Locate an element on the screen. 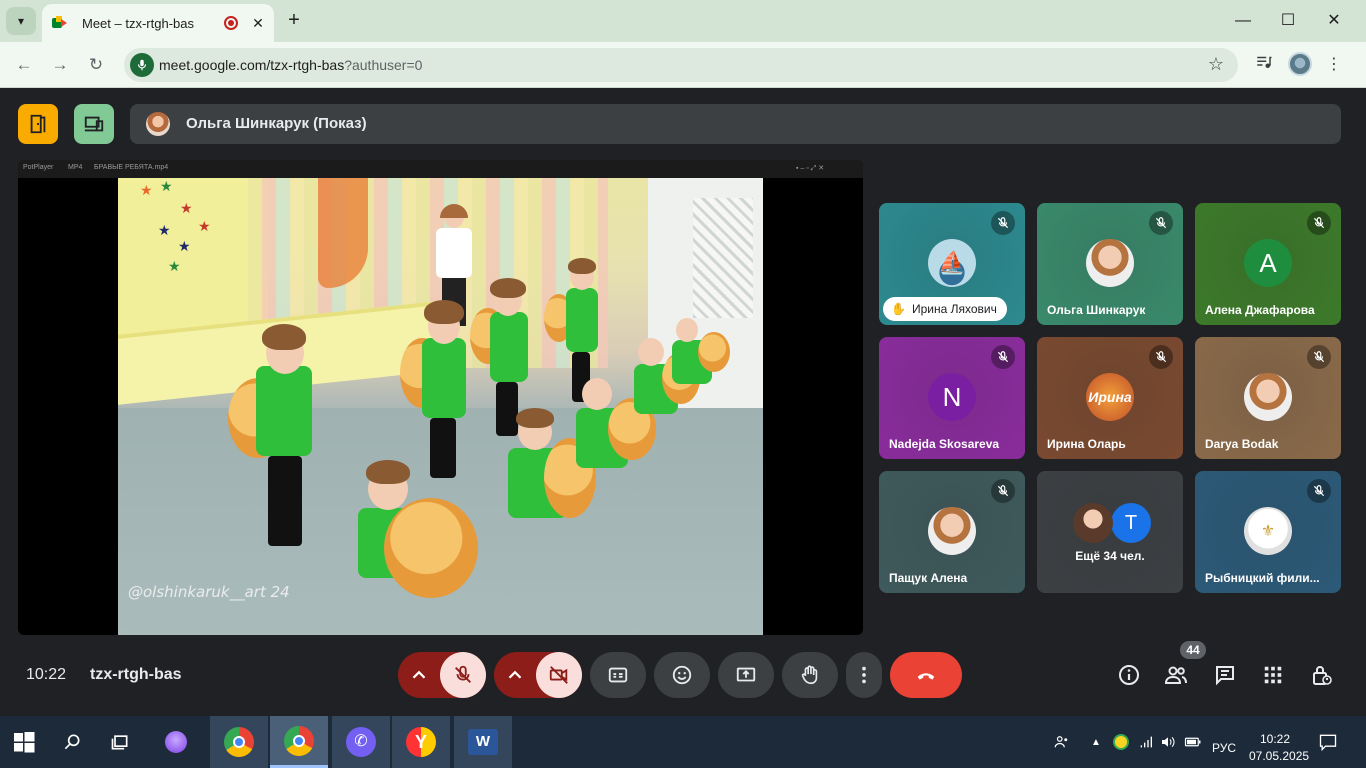 The image size is (1366, 768). reactions-button is located at coordinates (682, 675).